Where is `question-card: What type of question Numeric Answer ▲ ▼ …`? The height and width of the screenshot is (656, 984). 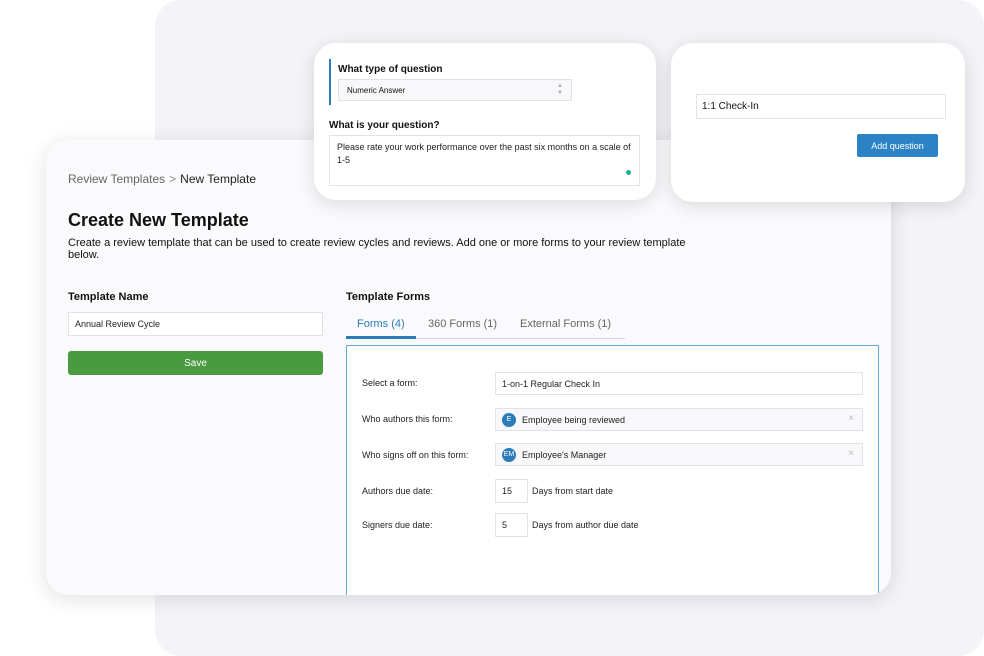
question-card: What type of question Numeric Answer ▲ ▼ … is located at coordinates (485, 121).